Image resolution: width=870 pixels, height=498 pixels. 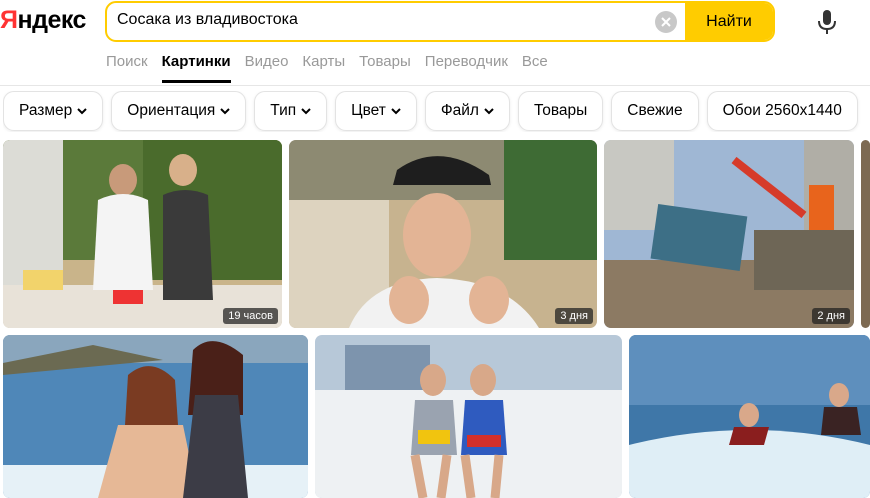 I want to click on filter-wallpapers-label: Обои 2560x1440, so click(x=782, y=110).